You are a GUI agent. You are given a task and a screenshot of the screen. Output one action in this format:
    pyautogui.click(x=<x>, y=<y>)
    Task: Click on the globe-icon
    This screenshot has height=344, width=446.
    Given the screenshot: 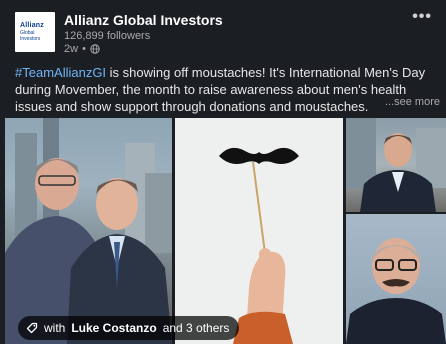 What is the action you would take?
    pyautogui.click(x=95, y=49)
    